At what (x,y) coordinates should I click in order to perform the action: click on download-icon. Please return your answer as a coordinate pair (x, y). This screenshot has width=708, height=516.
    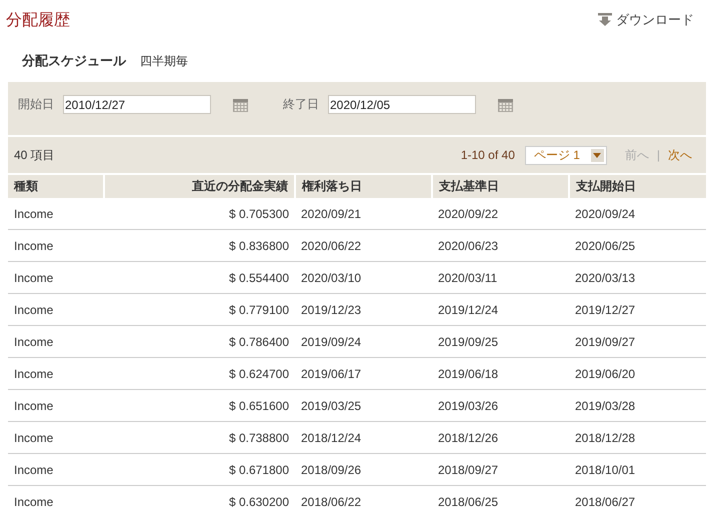
    Looking at the image, I should click on (605, 20).